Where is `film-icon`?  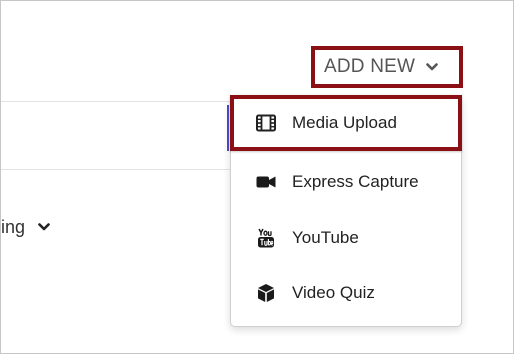 film-icon is located at coordinates (266, 123).